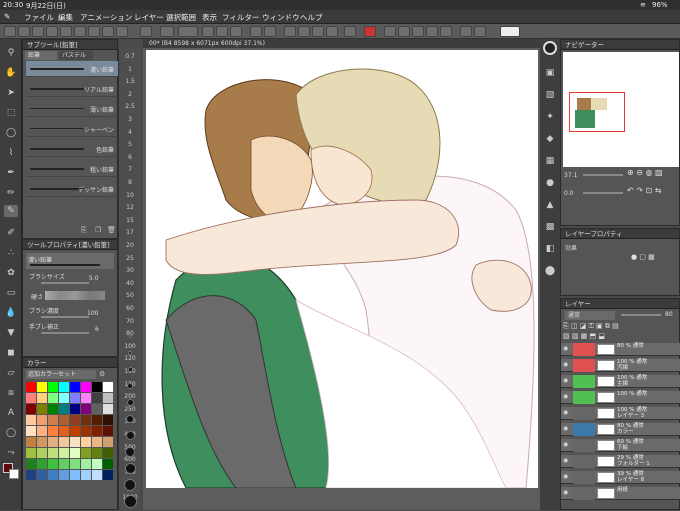  Describe the element at coordinates (432, 31) in the screenshot. I see `color-icon` at that location.